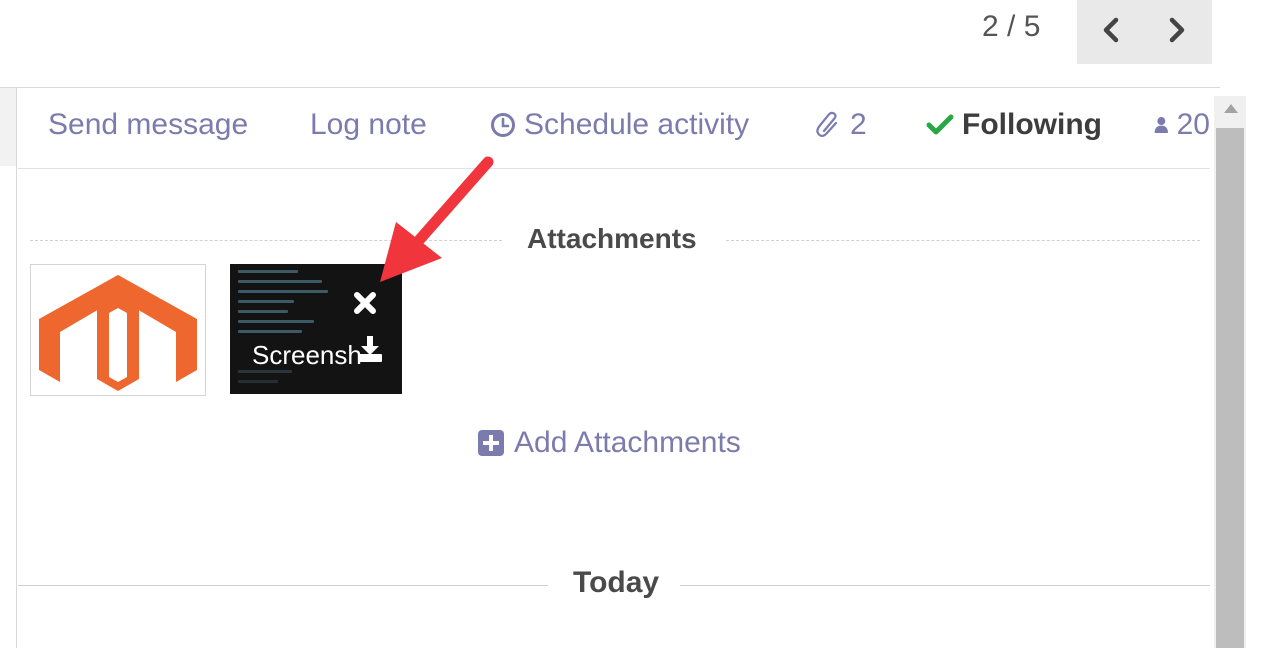 Image resolution: width=1264 pixels, height=648 pixels. Describe the element at coordinates (841, 125) in the screenshot. I see `attachment-count-button: 2` at that location.